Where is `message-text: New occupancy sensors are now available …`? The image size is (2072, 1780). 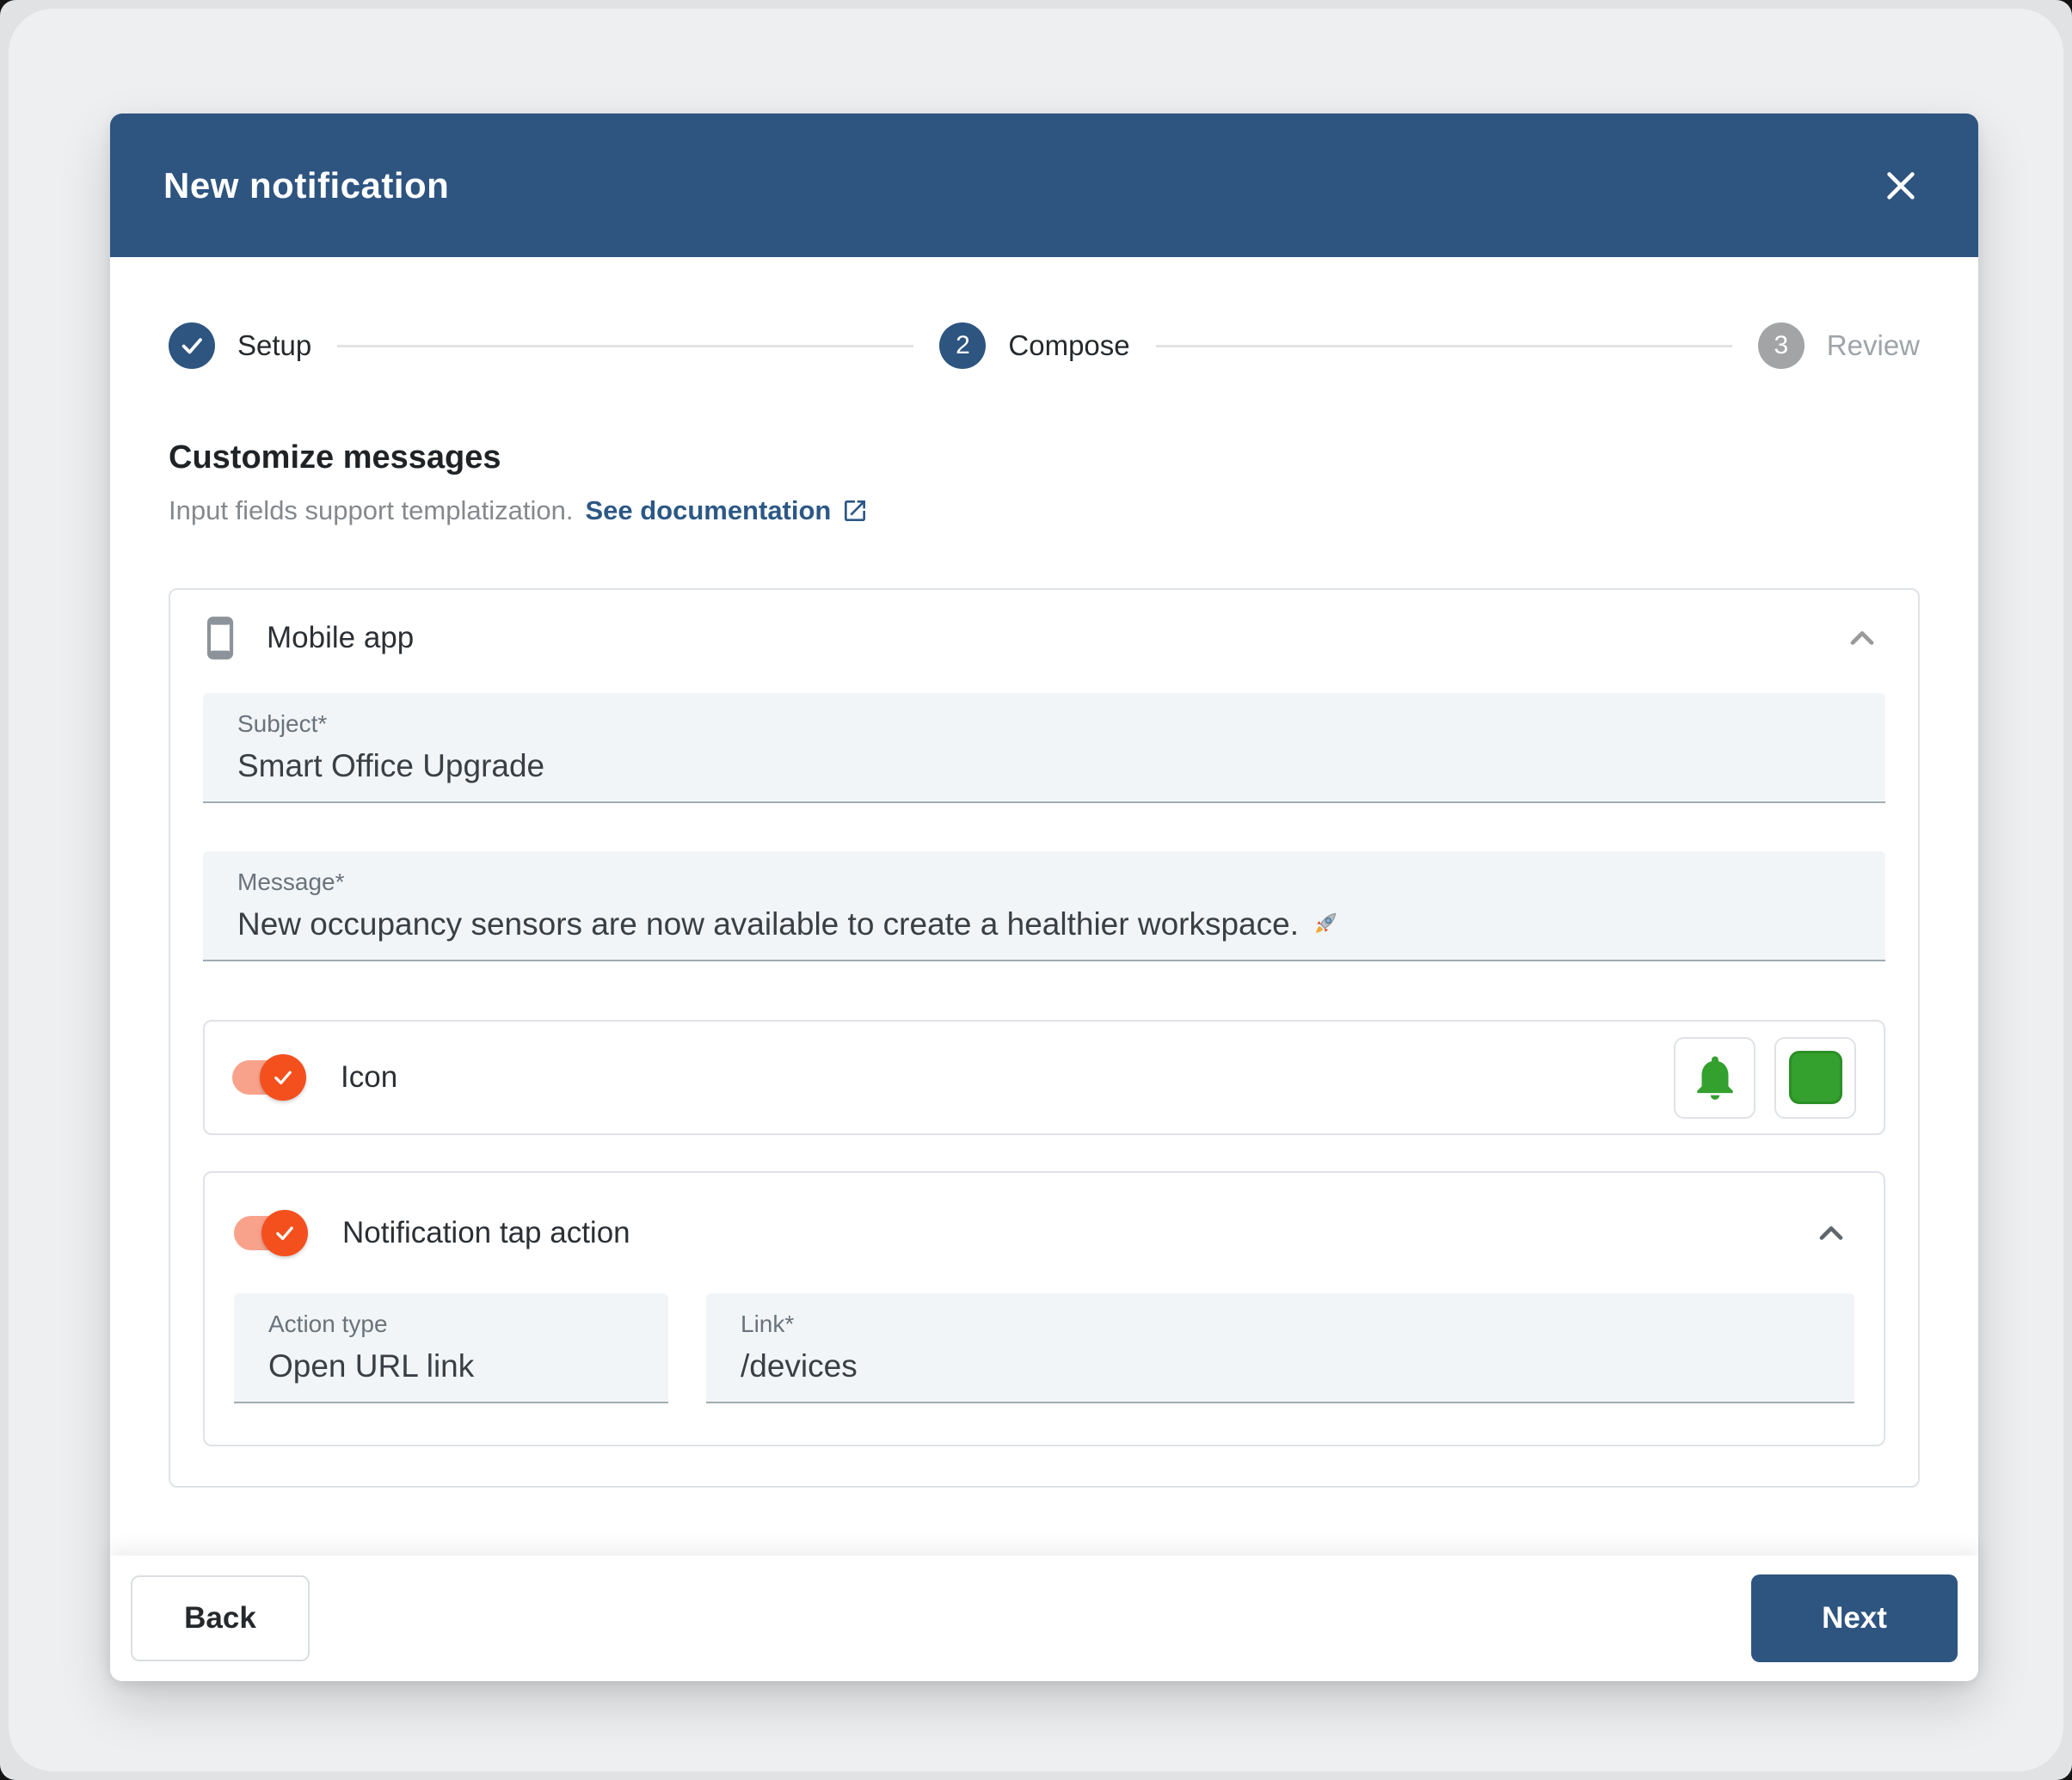
message-text: New occupancy sensors are now available … is located at coordinates (768, 924).